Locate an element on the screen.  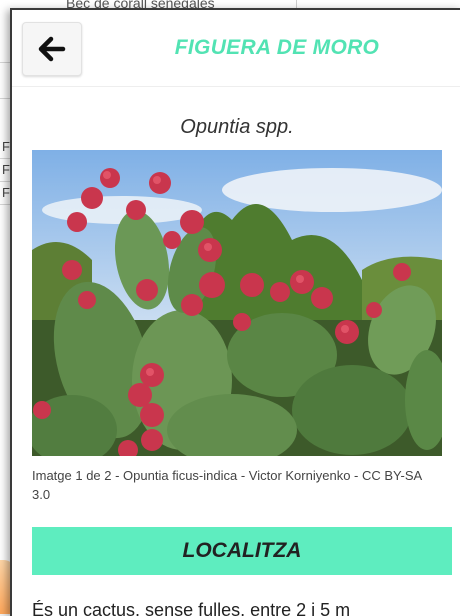
asterisk-icon: * is located at coordinates (457, 2).